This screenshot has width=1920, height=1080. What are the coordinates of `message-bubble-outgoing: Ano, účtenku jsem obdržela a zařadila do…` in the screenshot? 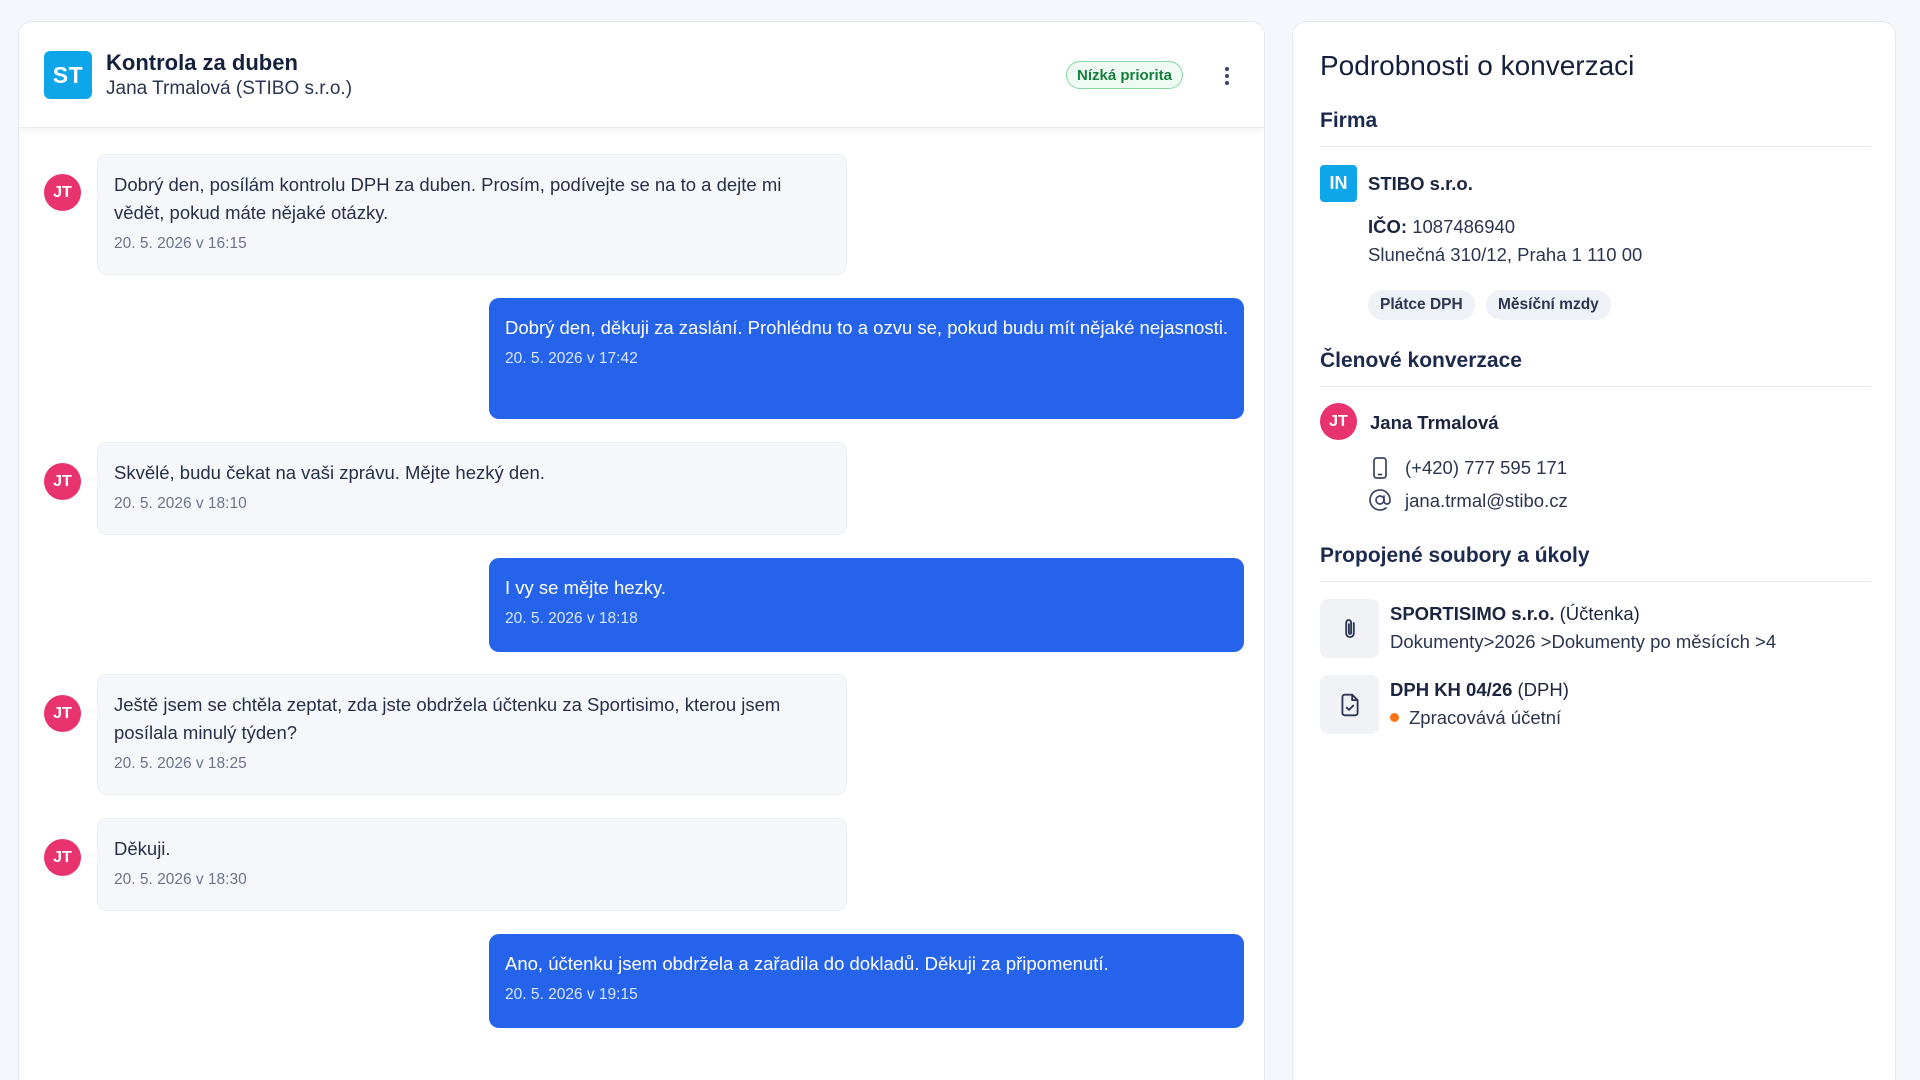 It's located at (866, 981).